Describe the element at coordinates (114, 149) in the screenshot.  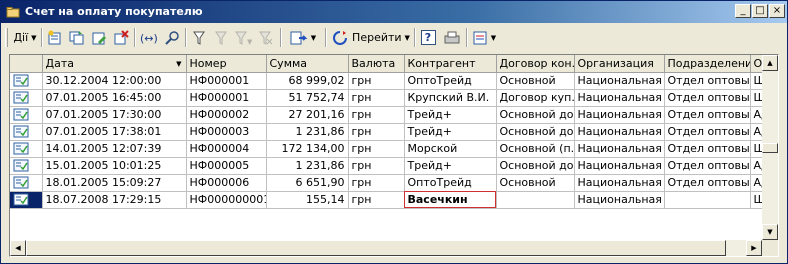
I see `date-cell: 14.01.2005 12:07:39` at that location.